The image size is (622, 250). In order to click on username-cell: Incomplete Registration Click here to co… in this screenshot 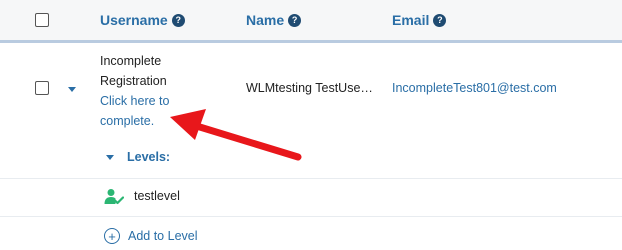, I will do `click(147, 91)`.